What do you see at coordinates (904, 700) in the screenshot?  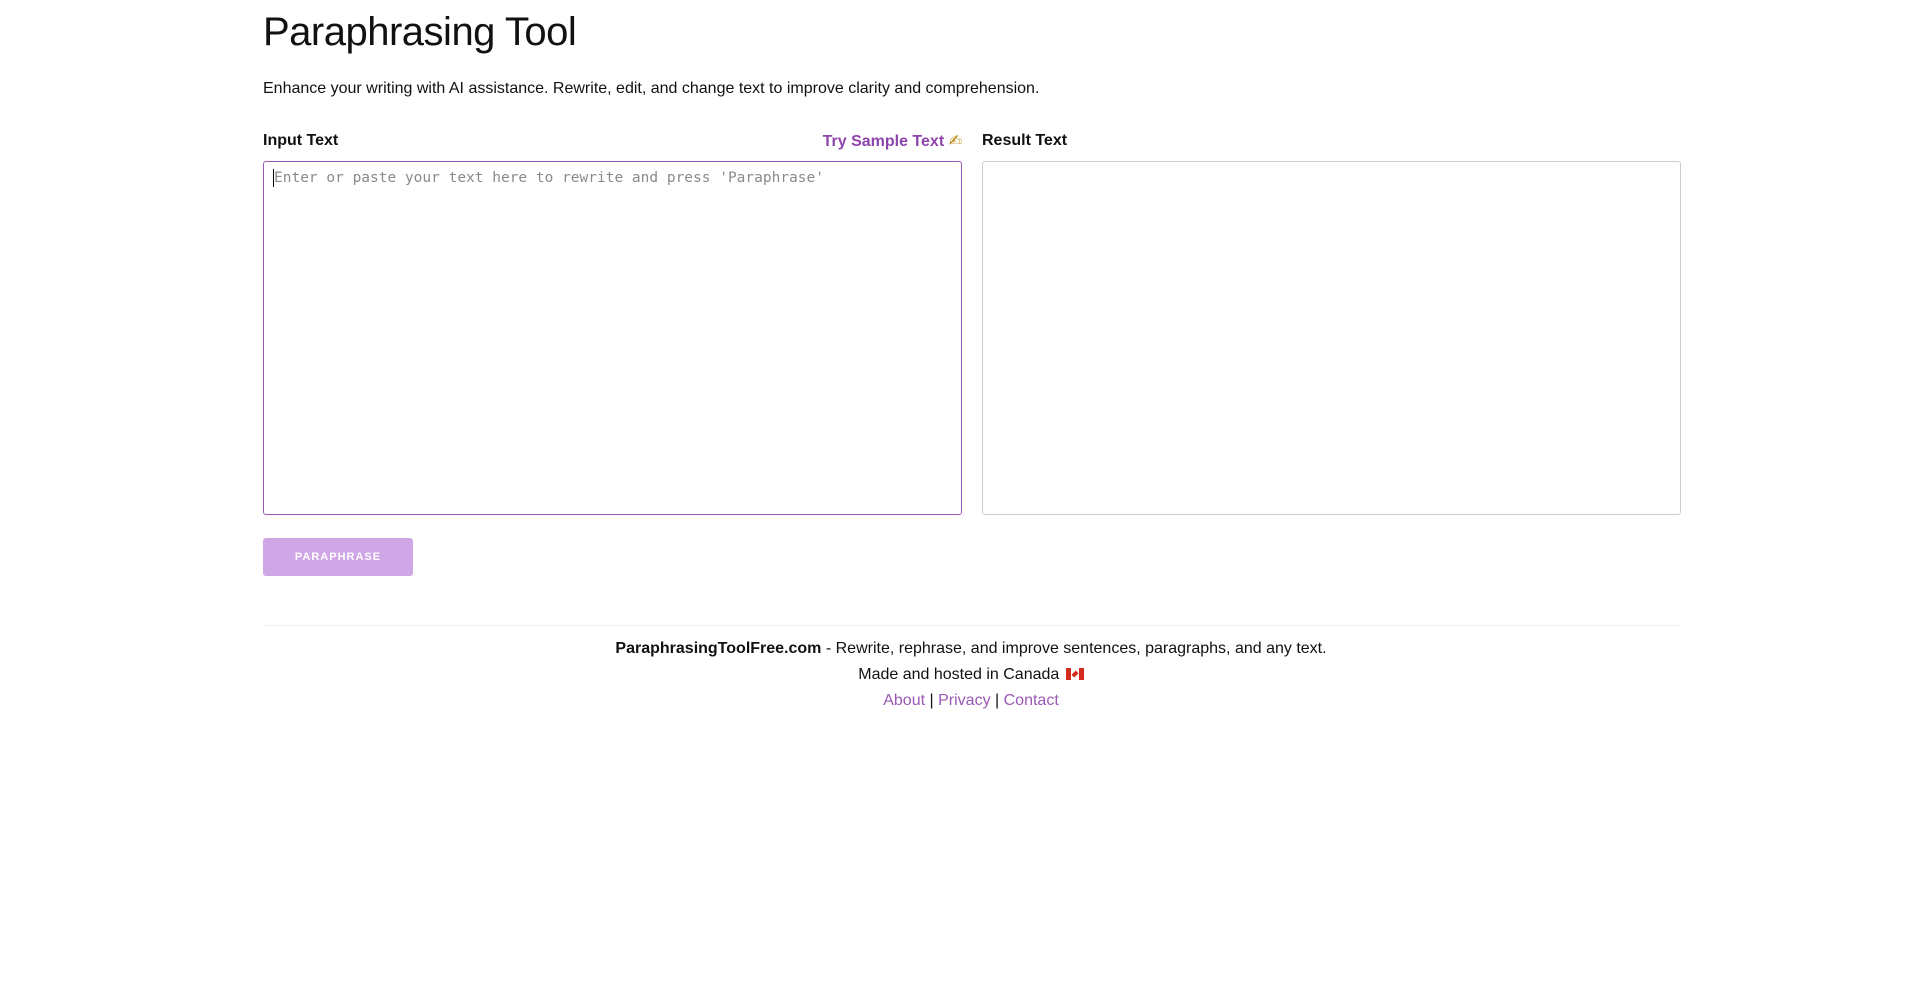 I see `about-link: About` at bounding box center [904, 700].